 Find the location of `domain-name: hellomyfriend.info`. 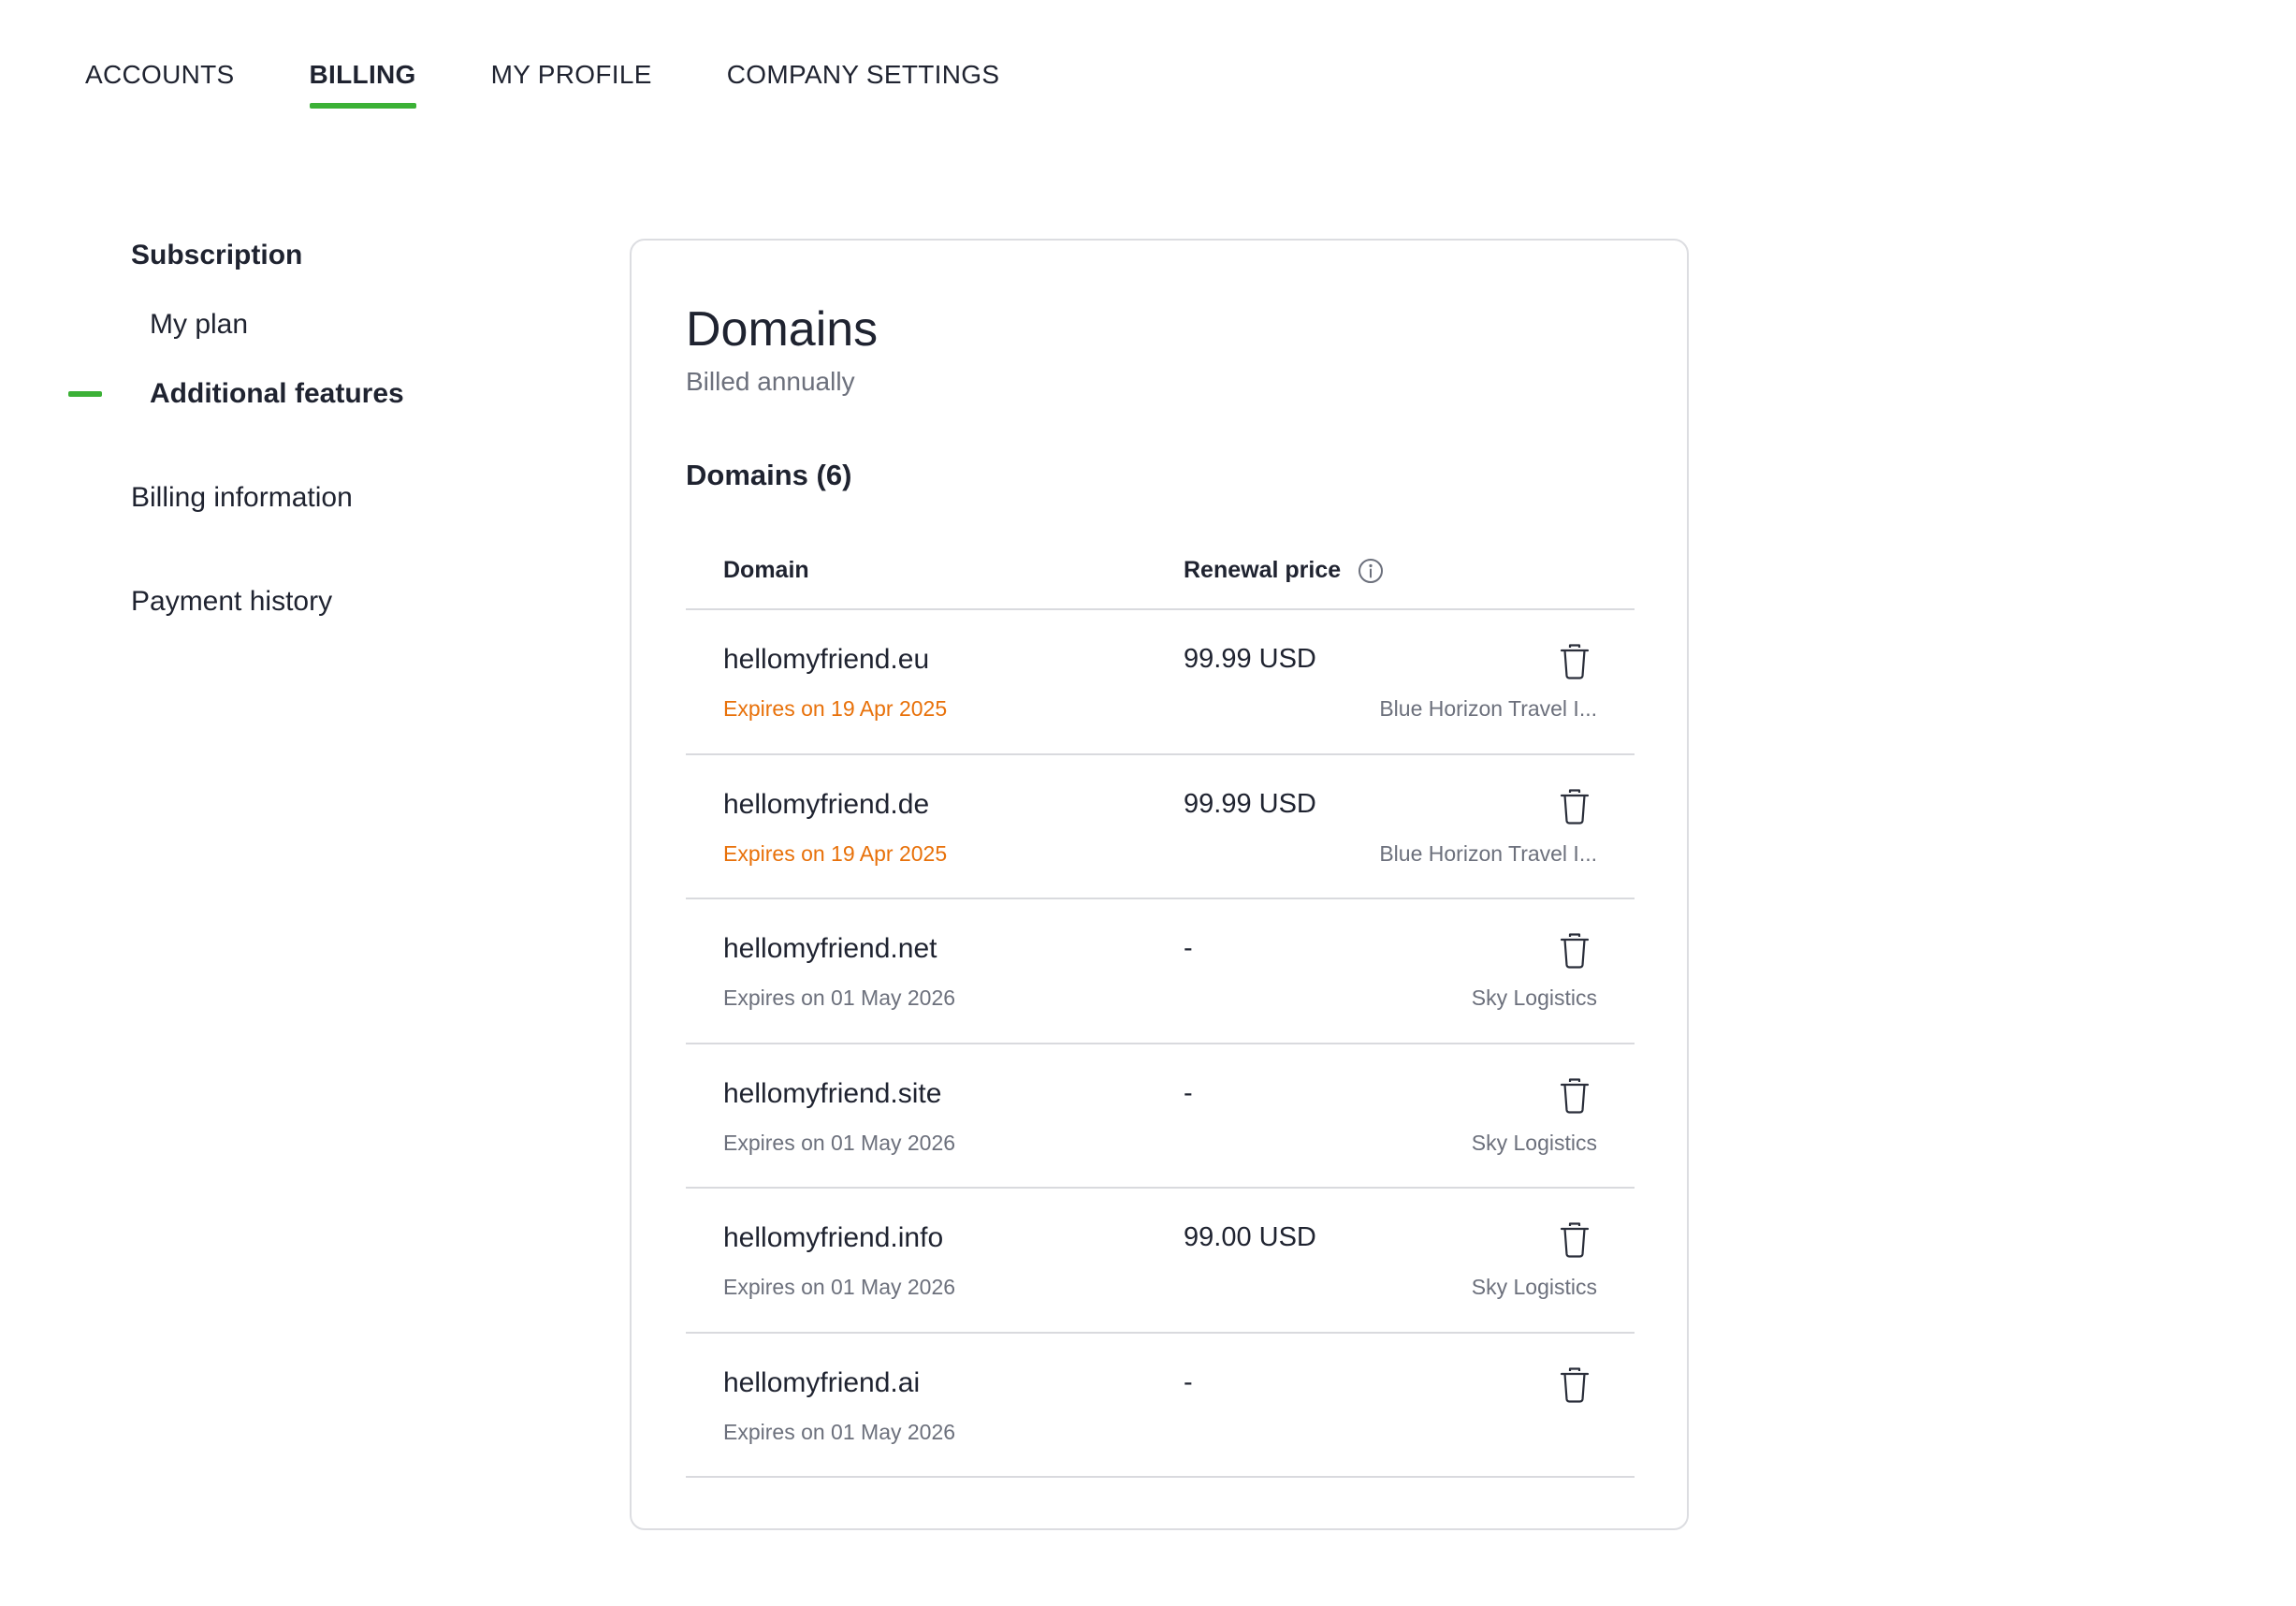

domain-name: hellomyfriend.info is located at coordinates (833, 1237).